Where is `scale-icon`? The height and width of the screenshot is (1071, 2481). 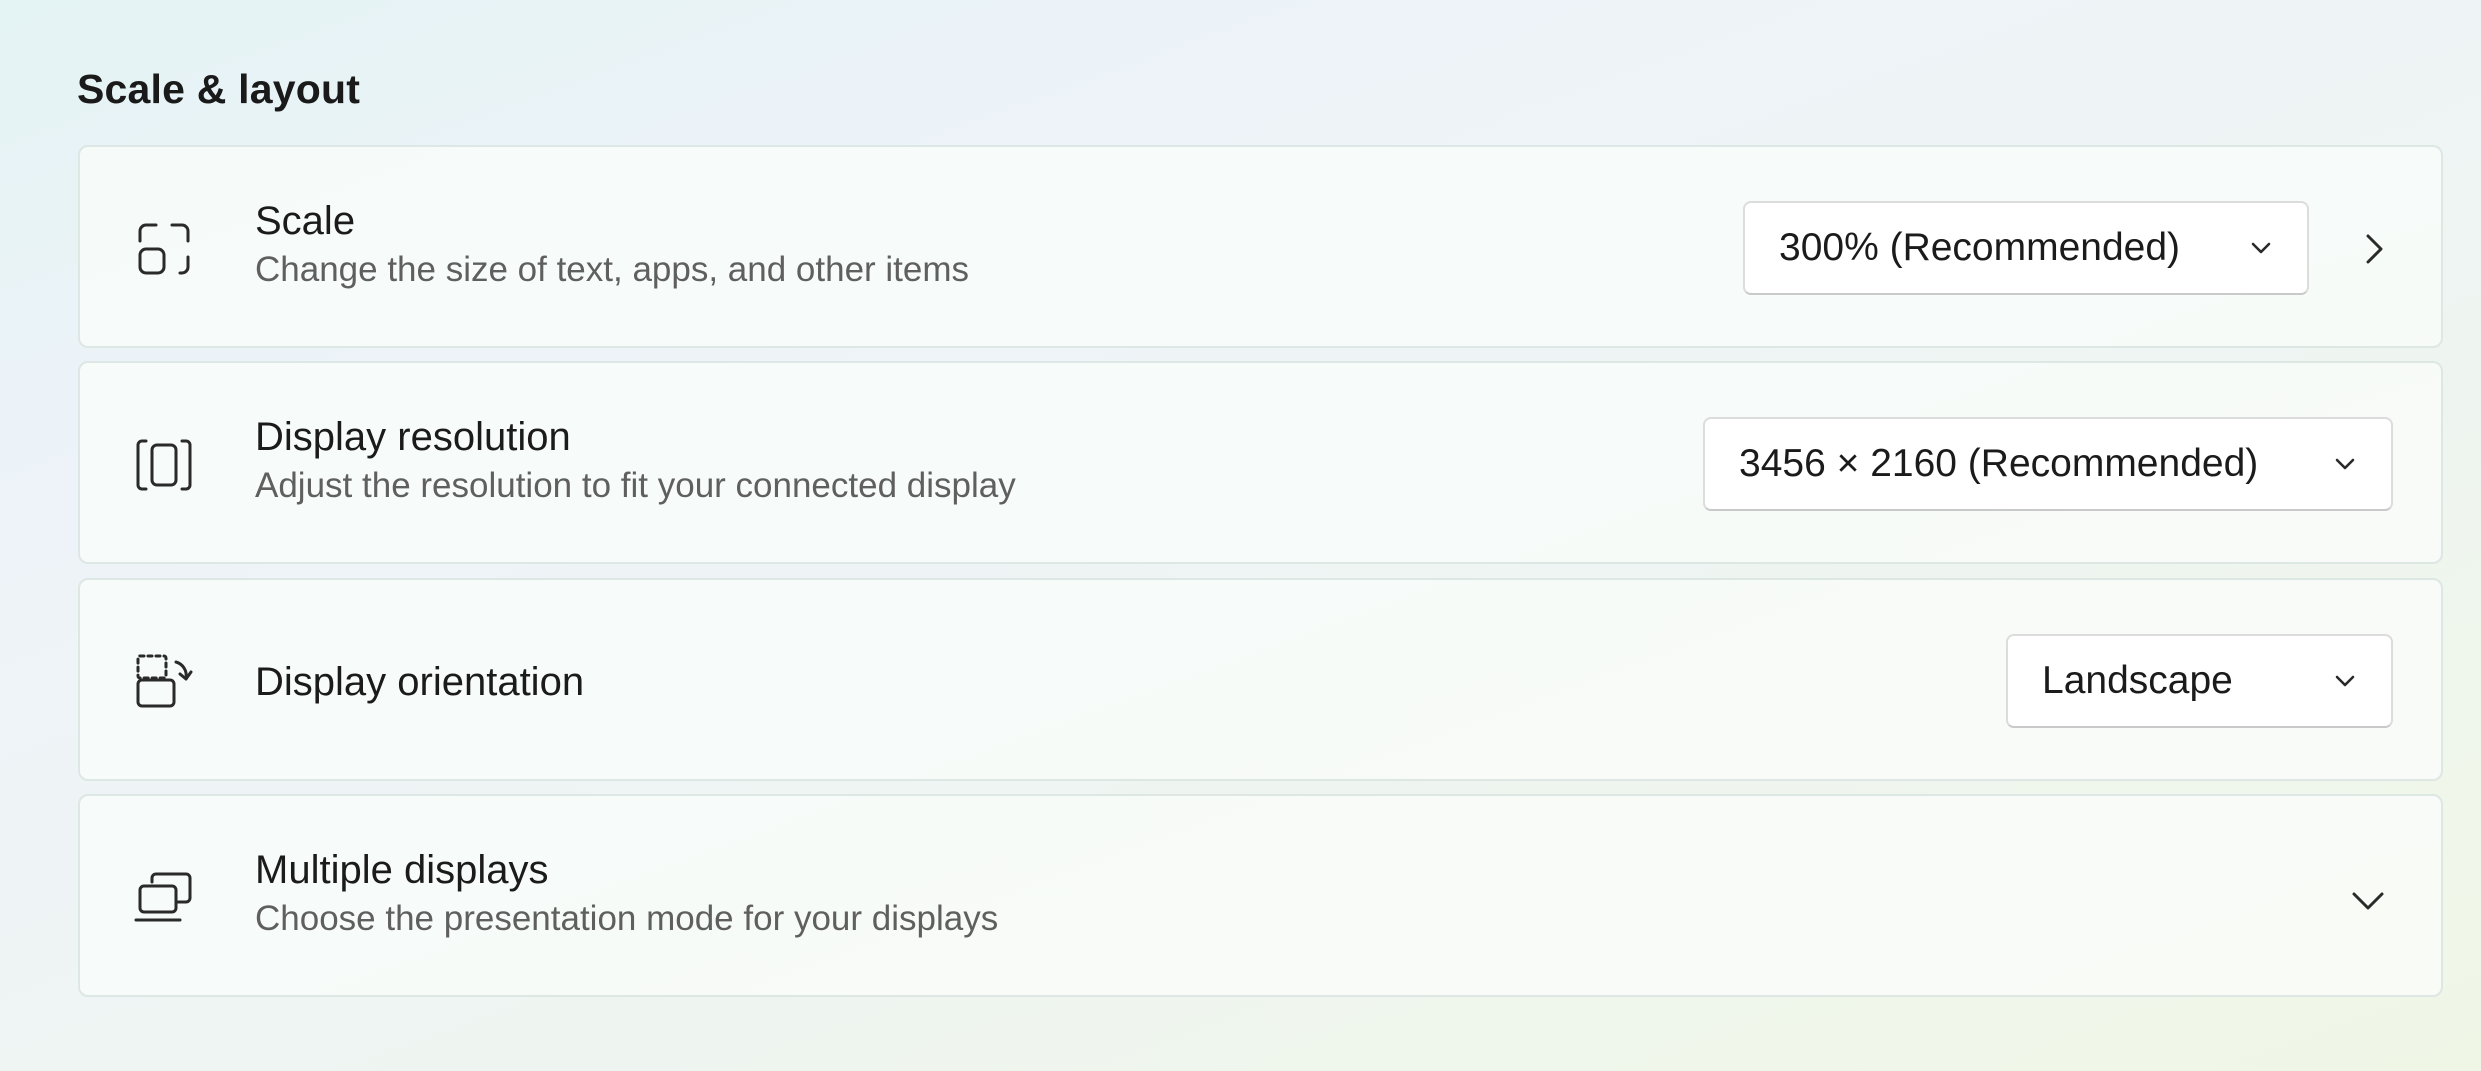 scale-icon is located at coordinates (164, 249).